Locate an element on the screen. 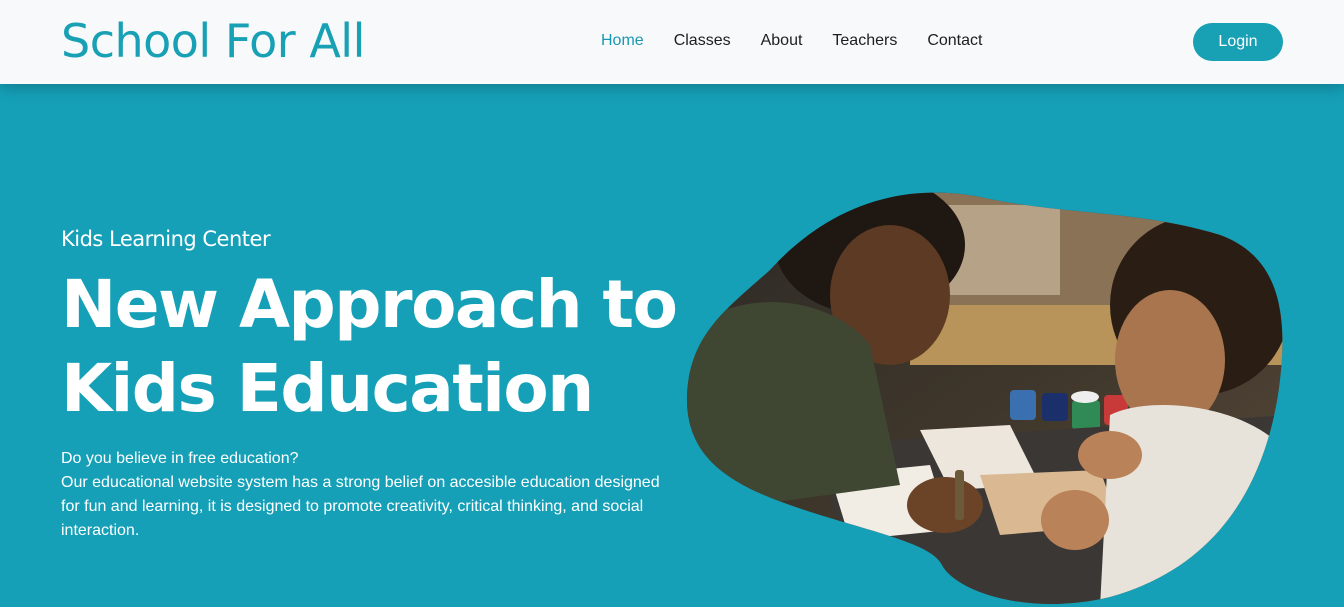  nav-teachers: Teachers is located at coordinates (864, 41).